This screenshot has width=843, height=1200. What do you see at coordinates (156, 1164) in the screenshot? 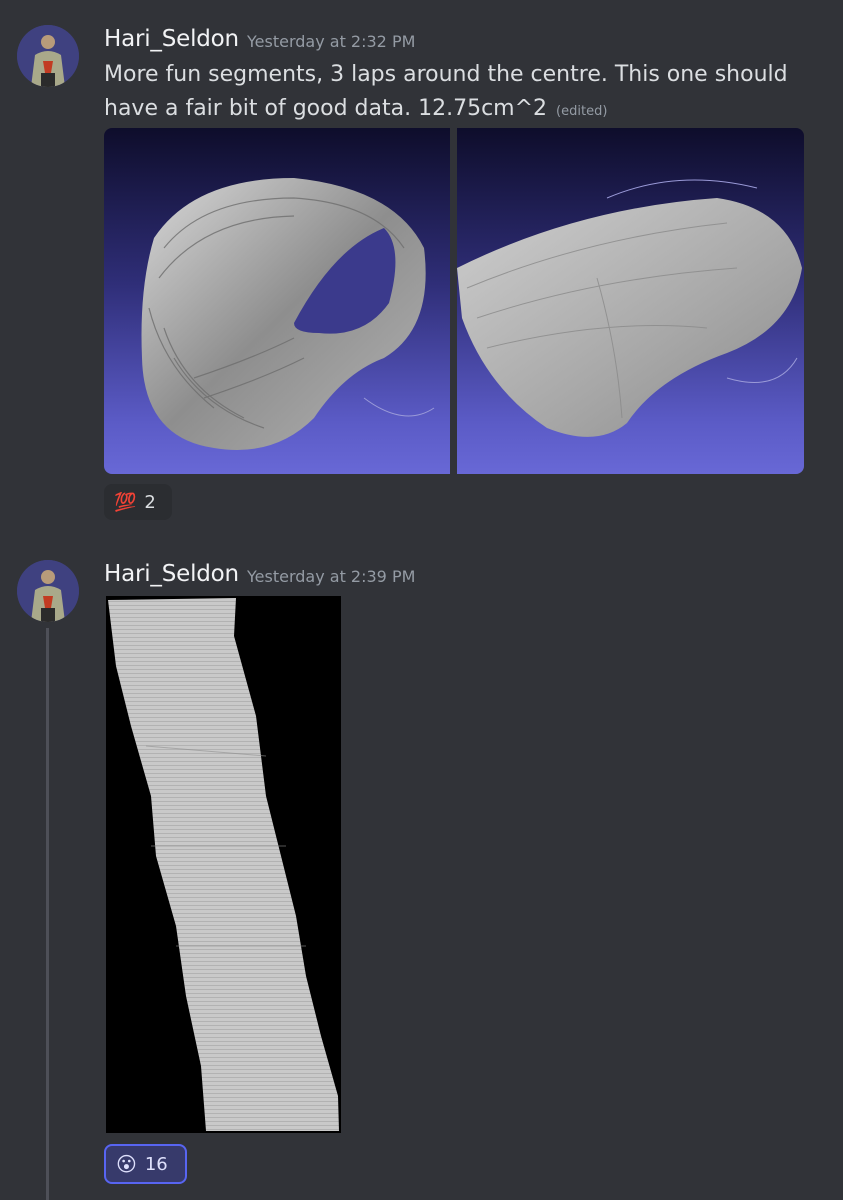
I see `reaction-count: 16` at bounding box center [156, 1164].